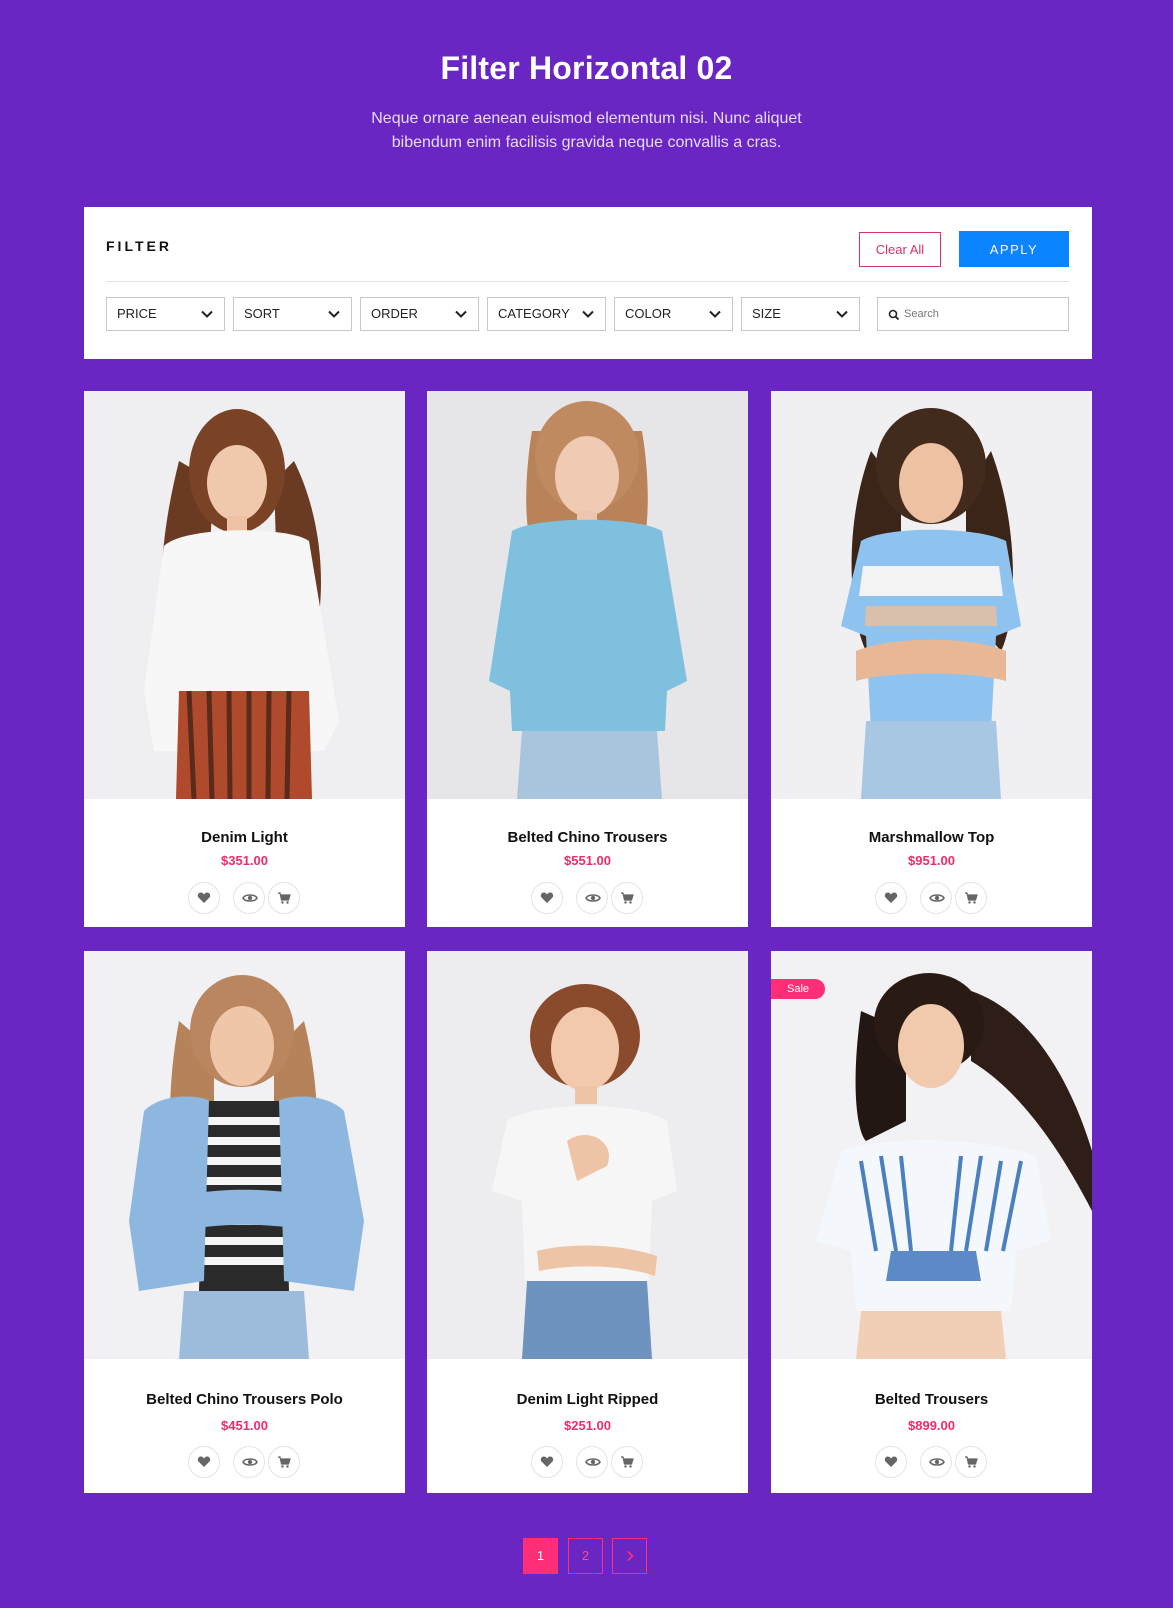 Image resolution: width=1173 pixels, height=1608 pixels. What do you see at coordinates (394, 313) in the screenshot?
I see `select-label: ORDER` at bounding box center [394, 313].